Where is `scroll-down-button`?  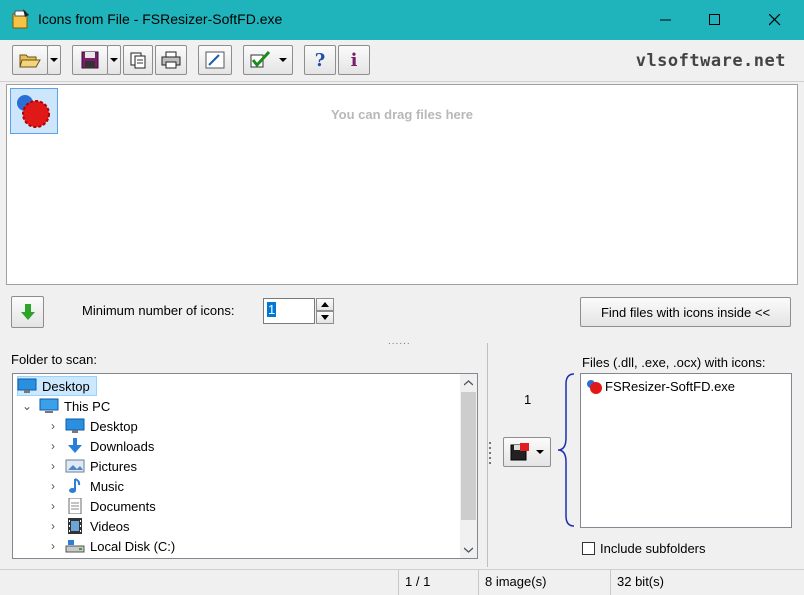 scroll-down-button is located at coordinates (468, 549).